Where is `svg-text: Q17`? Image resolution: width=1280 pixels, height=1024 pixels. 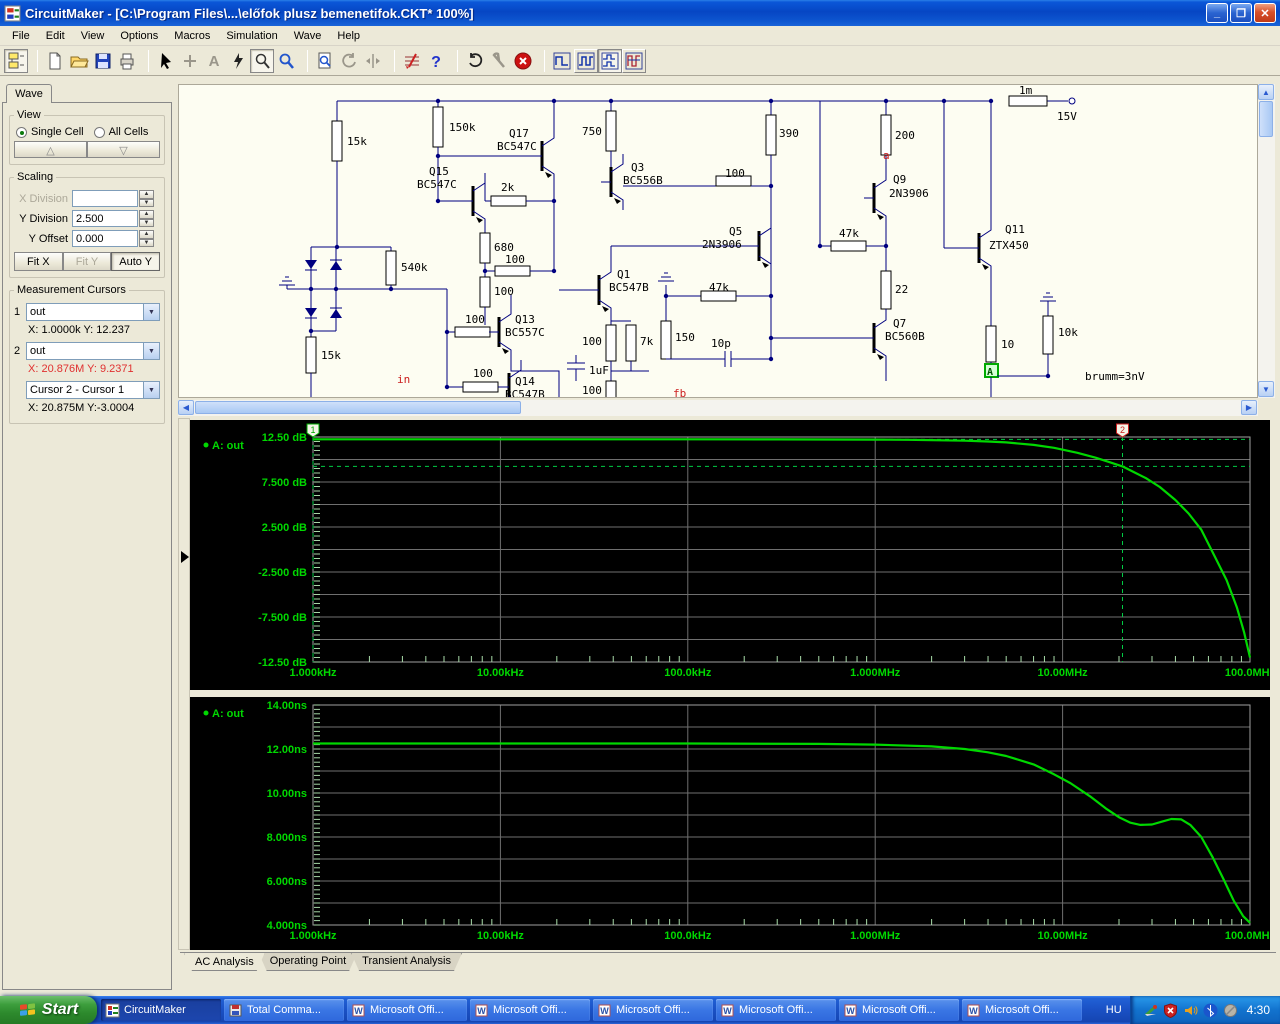 svg-text: Q17 is located at coordinates (519, 133).